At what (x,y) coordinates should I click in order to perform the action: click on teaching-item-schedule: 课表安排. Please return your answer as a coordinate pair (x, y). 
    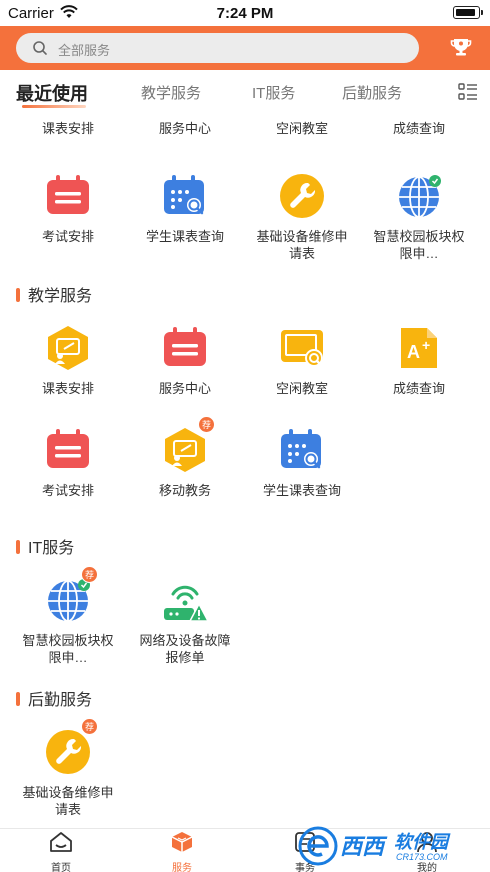
    Looking at the image, I should click on (68, 360).